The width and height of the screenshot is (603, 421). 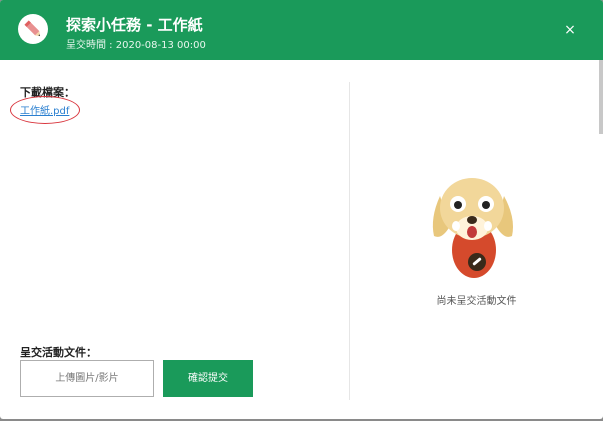 I want to click on empty-state-text: 尚未呈交活動文件, so click(x=476, y=301).